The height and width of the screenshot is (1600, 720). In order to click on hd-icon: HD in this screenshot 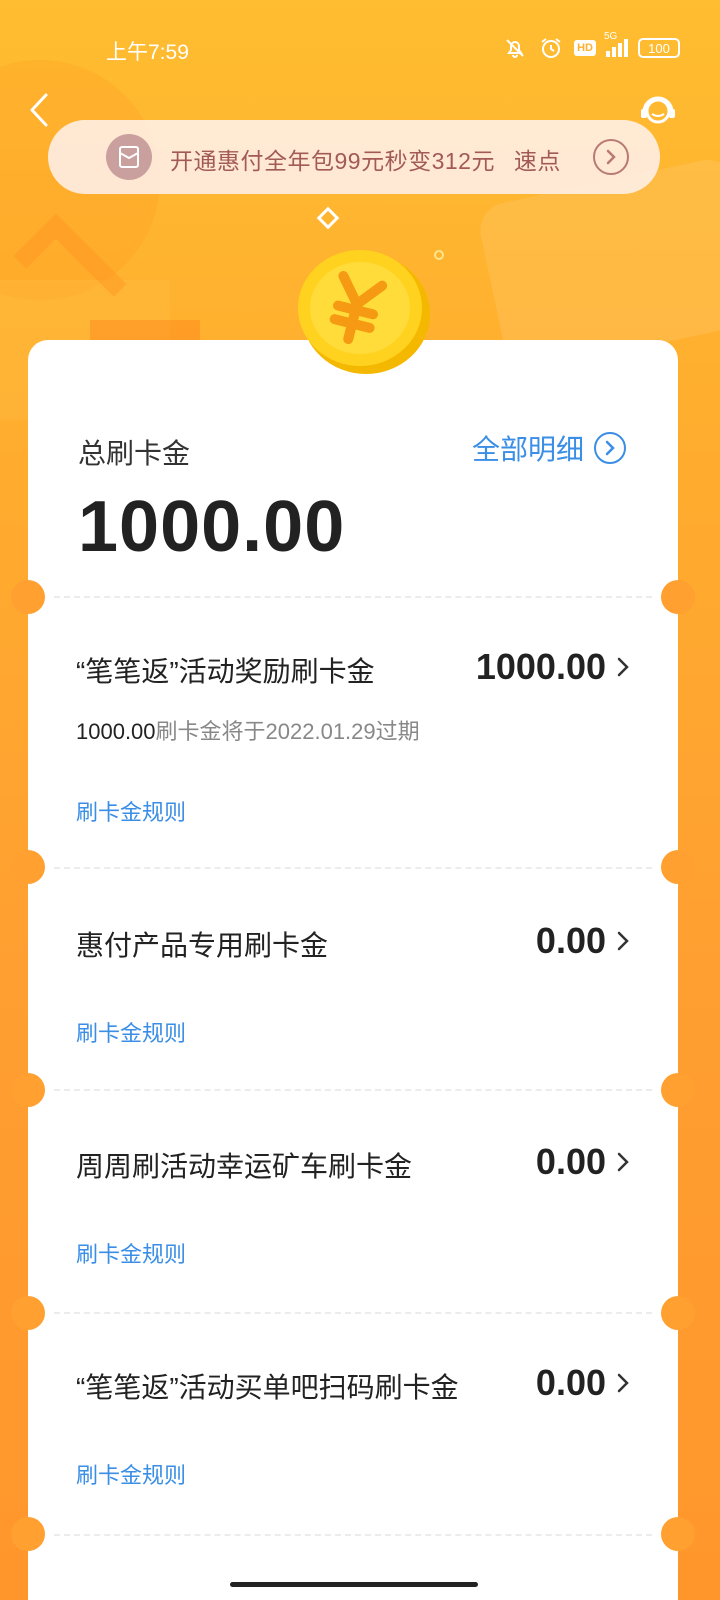, I will do `click(585, 48)`.